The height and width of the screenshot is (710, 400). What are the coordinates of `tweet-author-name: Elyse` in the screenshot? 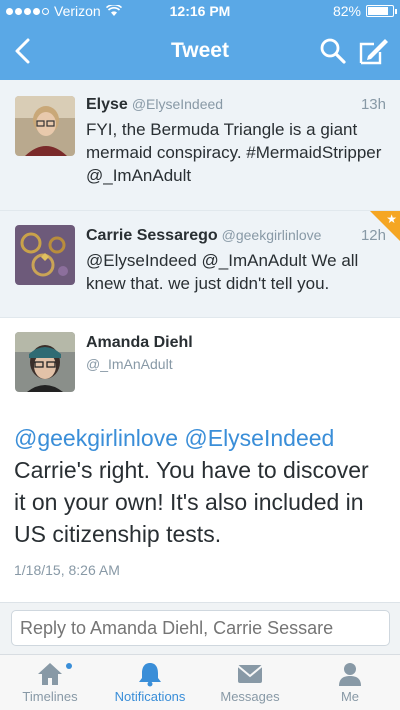 It's located at (107, 104).